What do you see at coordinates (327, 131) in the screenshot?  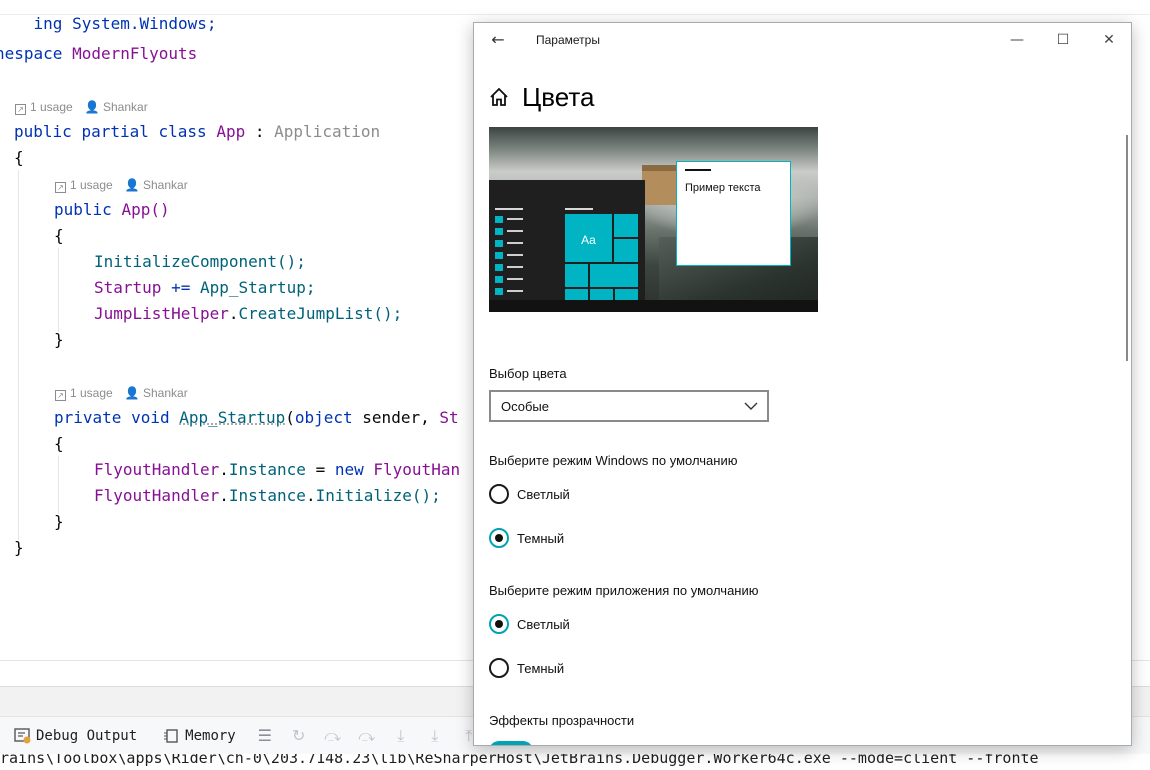 I see `base-class: Application` at bounding box center [327, 131].